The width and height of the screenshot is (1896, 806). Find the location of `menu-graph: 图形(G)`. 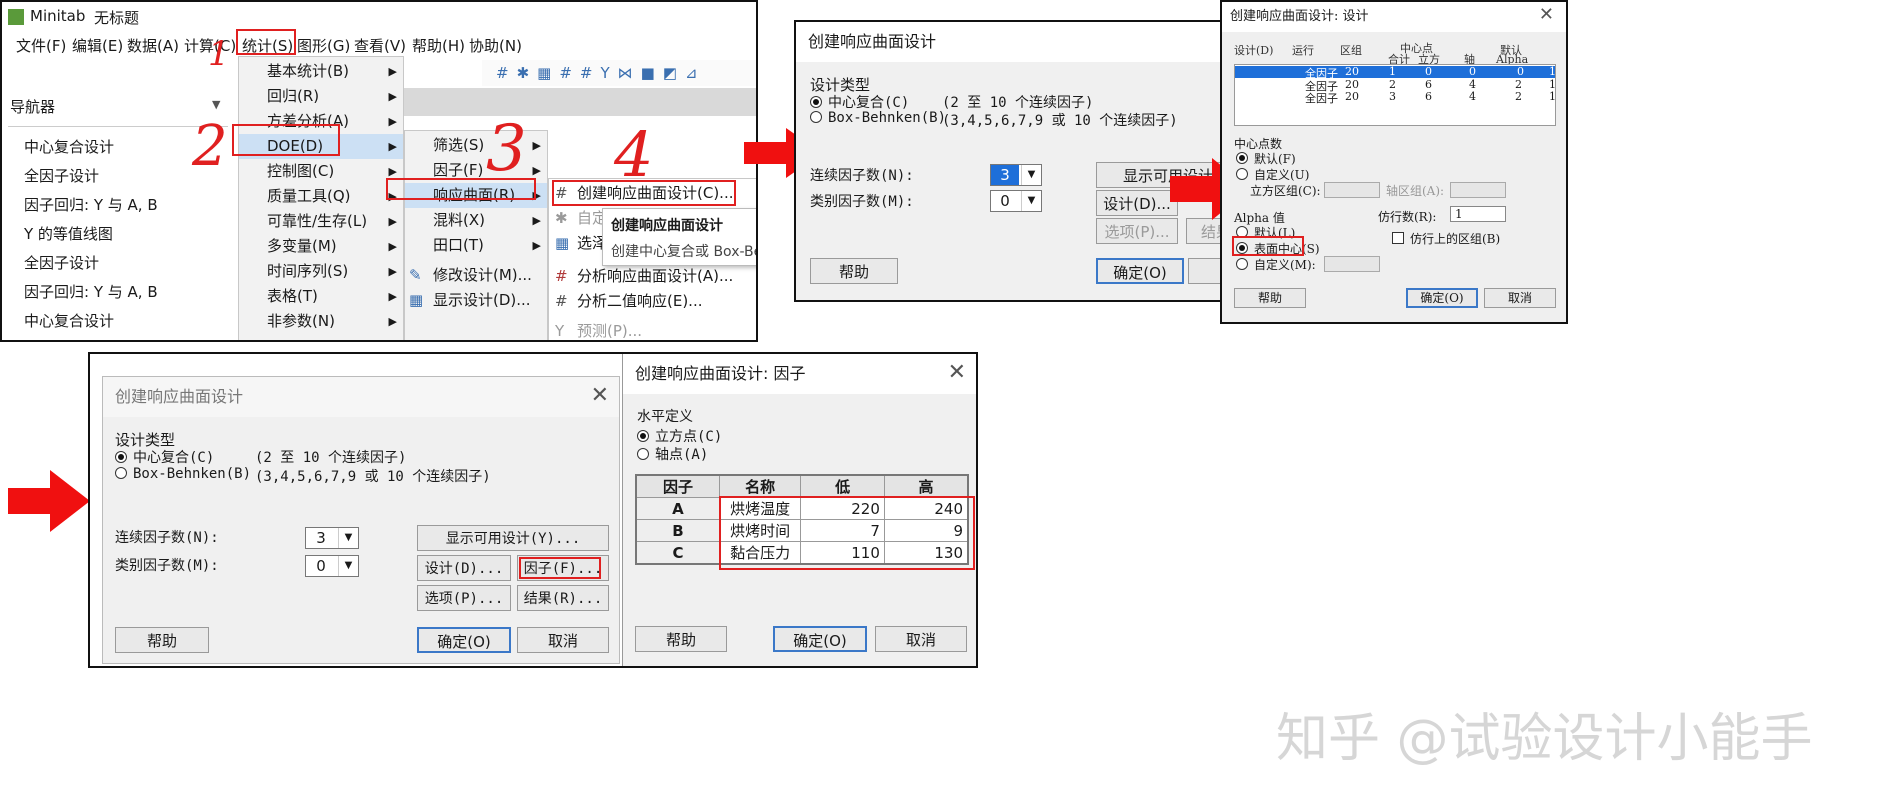

menu-graph: 图形(G) is located at coordinates (323, 45).